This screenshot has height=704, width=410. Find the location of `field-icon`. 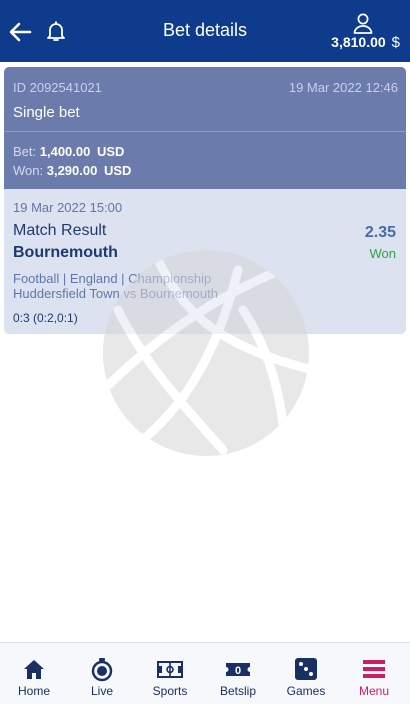

field-icon is located at coordinates (170, 669).